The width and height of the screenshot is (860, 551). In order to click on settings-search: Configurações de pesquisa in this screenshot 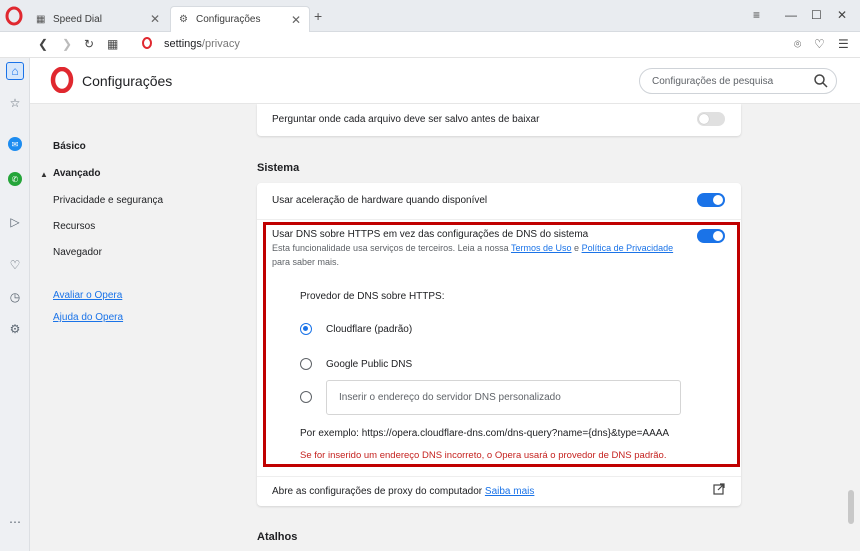, I will do `click(738, 81)`.